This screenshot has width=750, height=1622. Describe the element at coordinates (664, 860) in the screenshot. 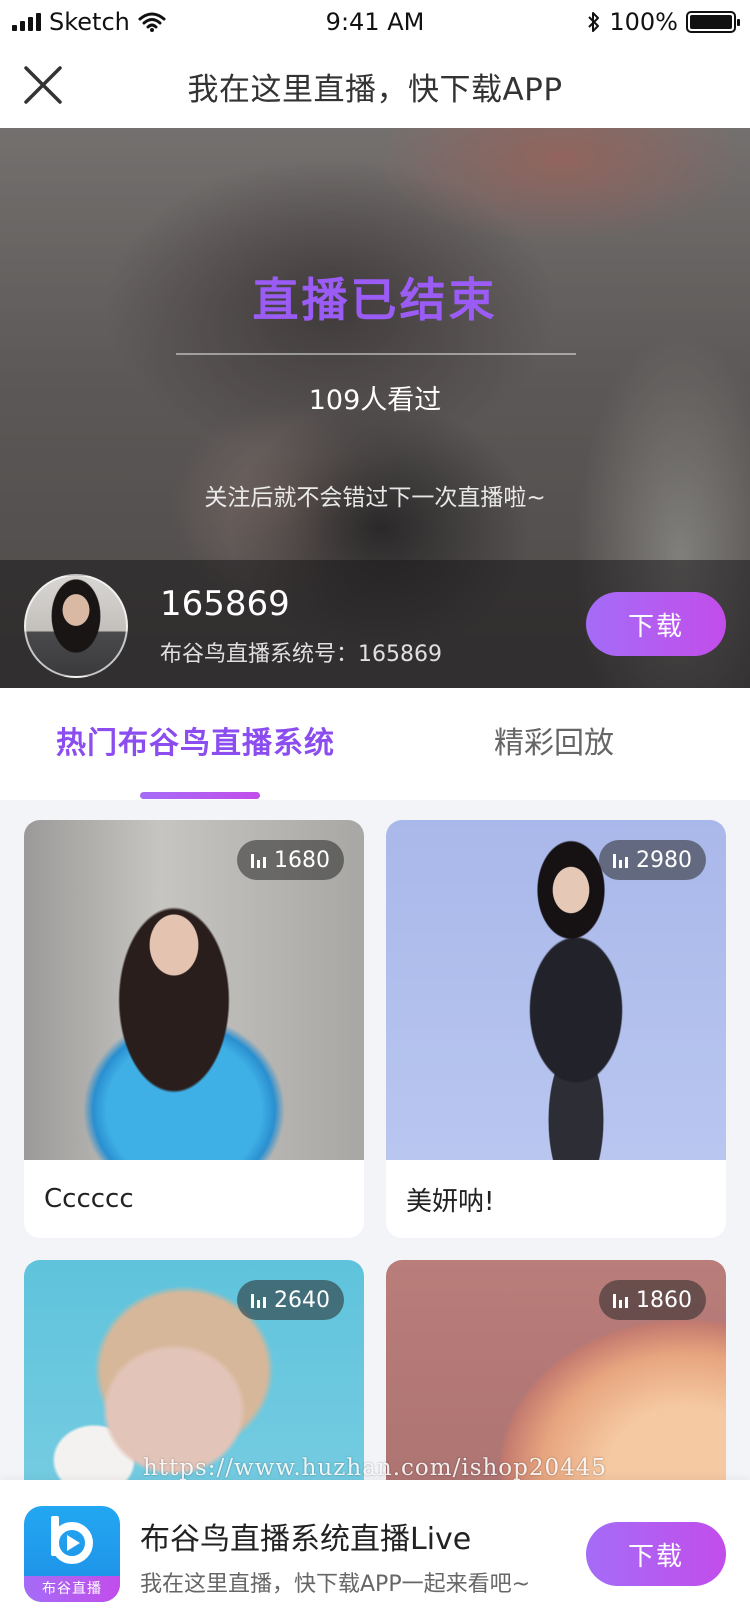

I see `views-count: 2980` at that location.